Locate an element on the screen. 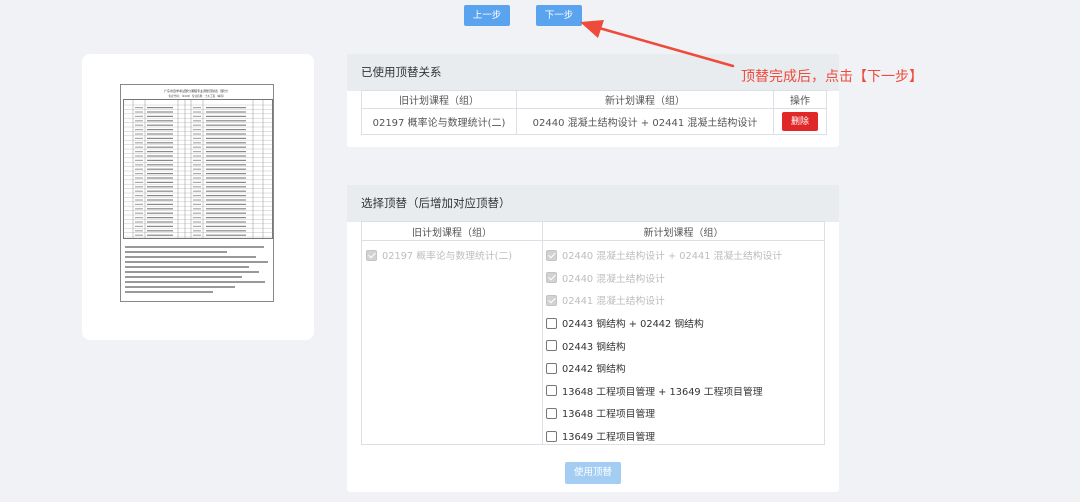 This screenshot has width=1080, height=502. option-label: 02197 概率论与数理统计(二) is located at coordinates (447, 257).